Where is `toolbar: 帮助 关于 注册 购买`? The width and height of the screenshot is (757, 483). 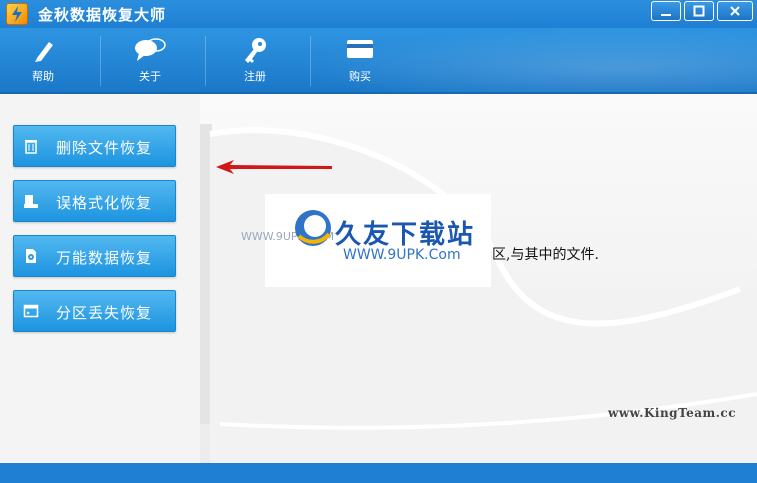 toolbar: 帮助 关于 注册 购买 is located at coordinates (378, 61).